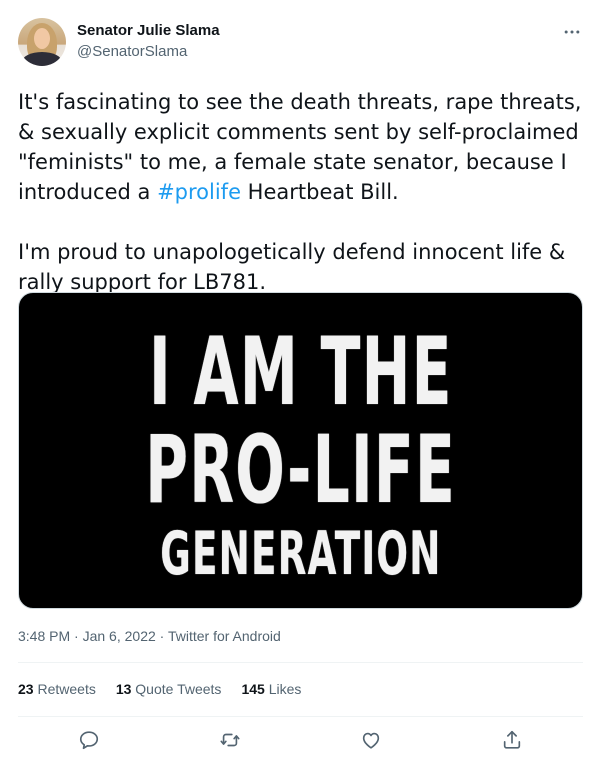 The height and width of the screenshot is (758, 601). I want to click on avatar-face, so click(42, 38).